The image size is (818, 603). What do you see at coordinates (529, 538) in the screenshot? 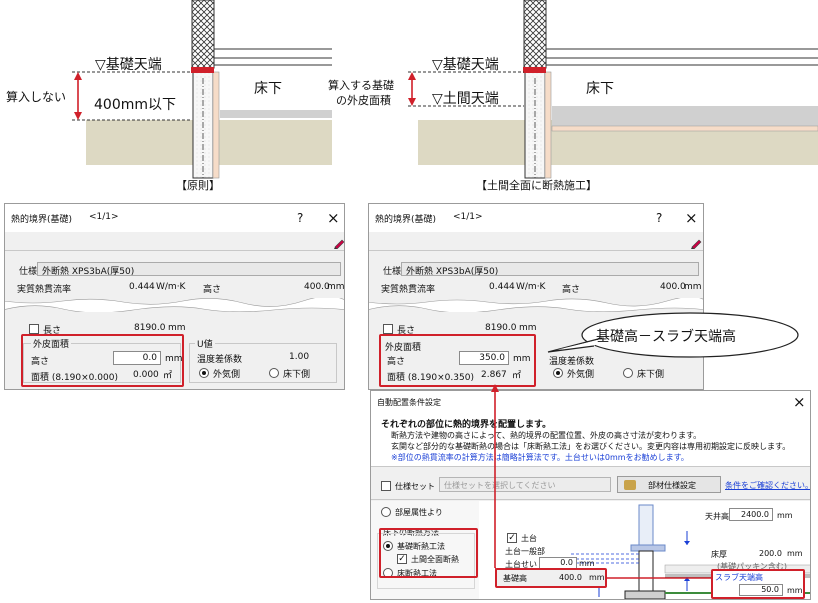
I see `sill-label: 土台` at bounding box center [529, 538].